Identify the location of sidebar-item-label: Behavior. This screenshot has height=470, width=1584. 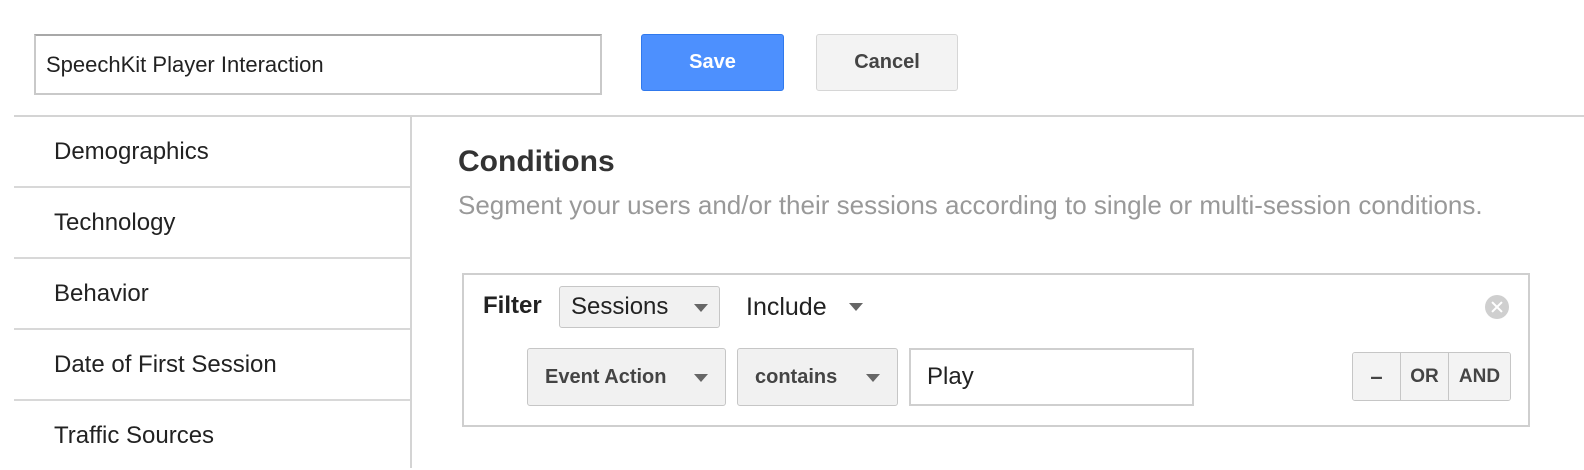
(101, 293).